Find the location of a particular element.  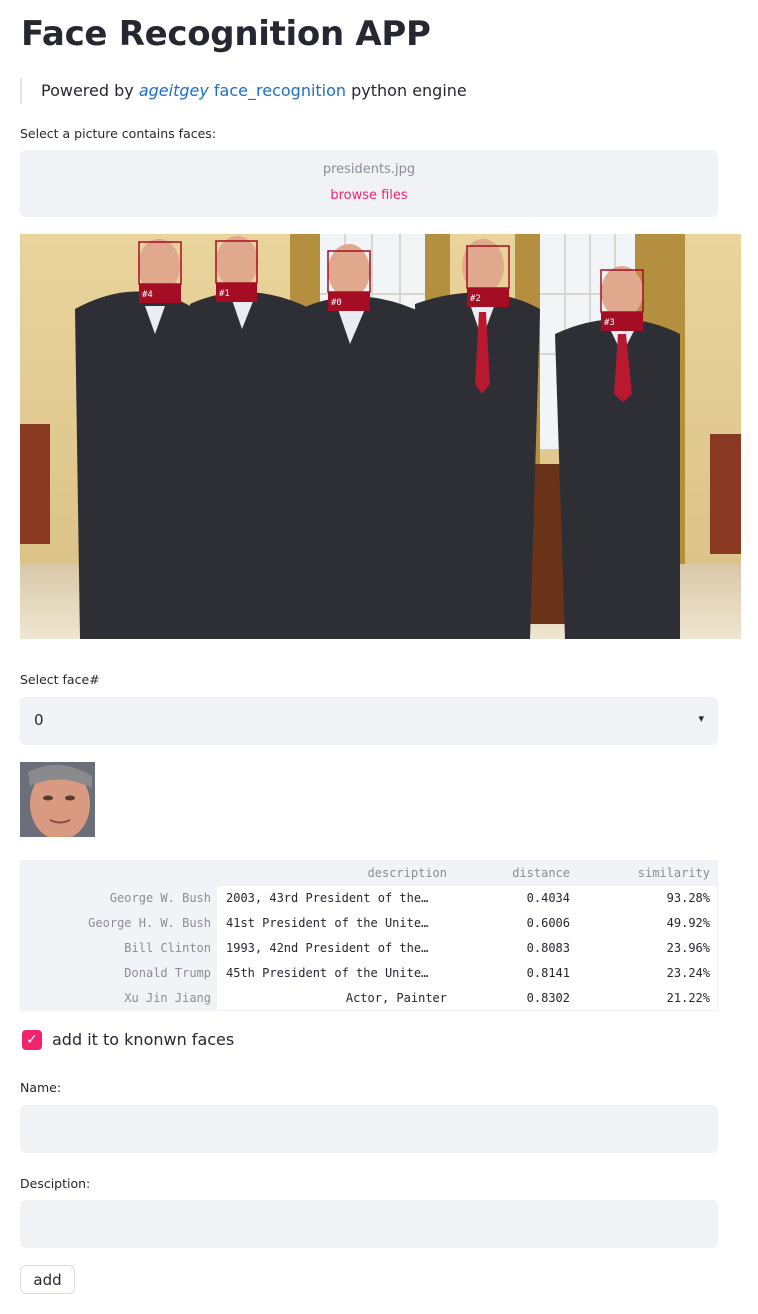

index-header is located at coordinates (119, 873).